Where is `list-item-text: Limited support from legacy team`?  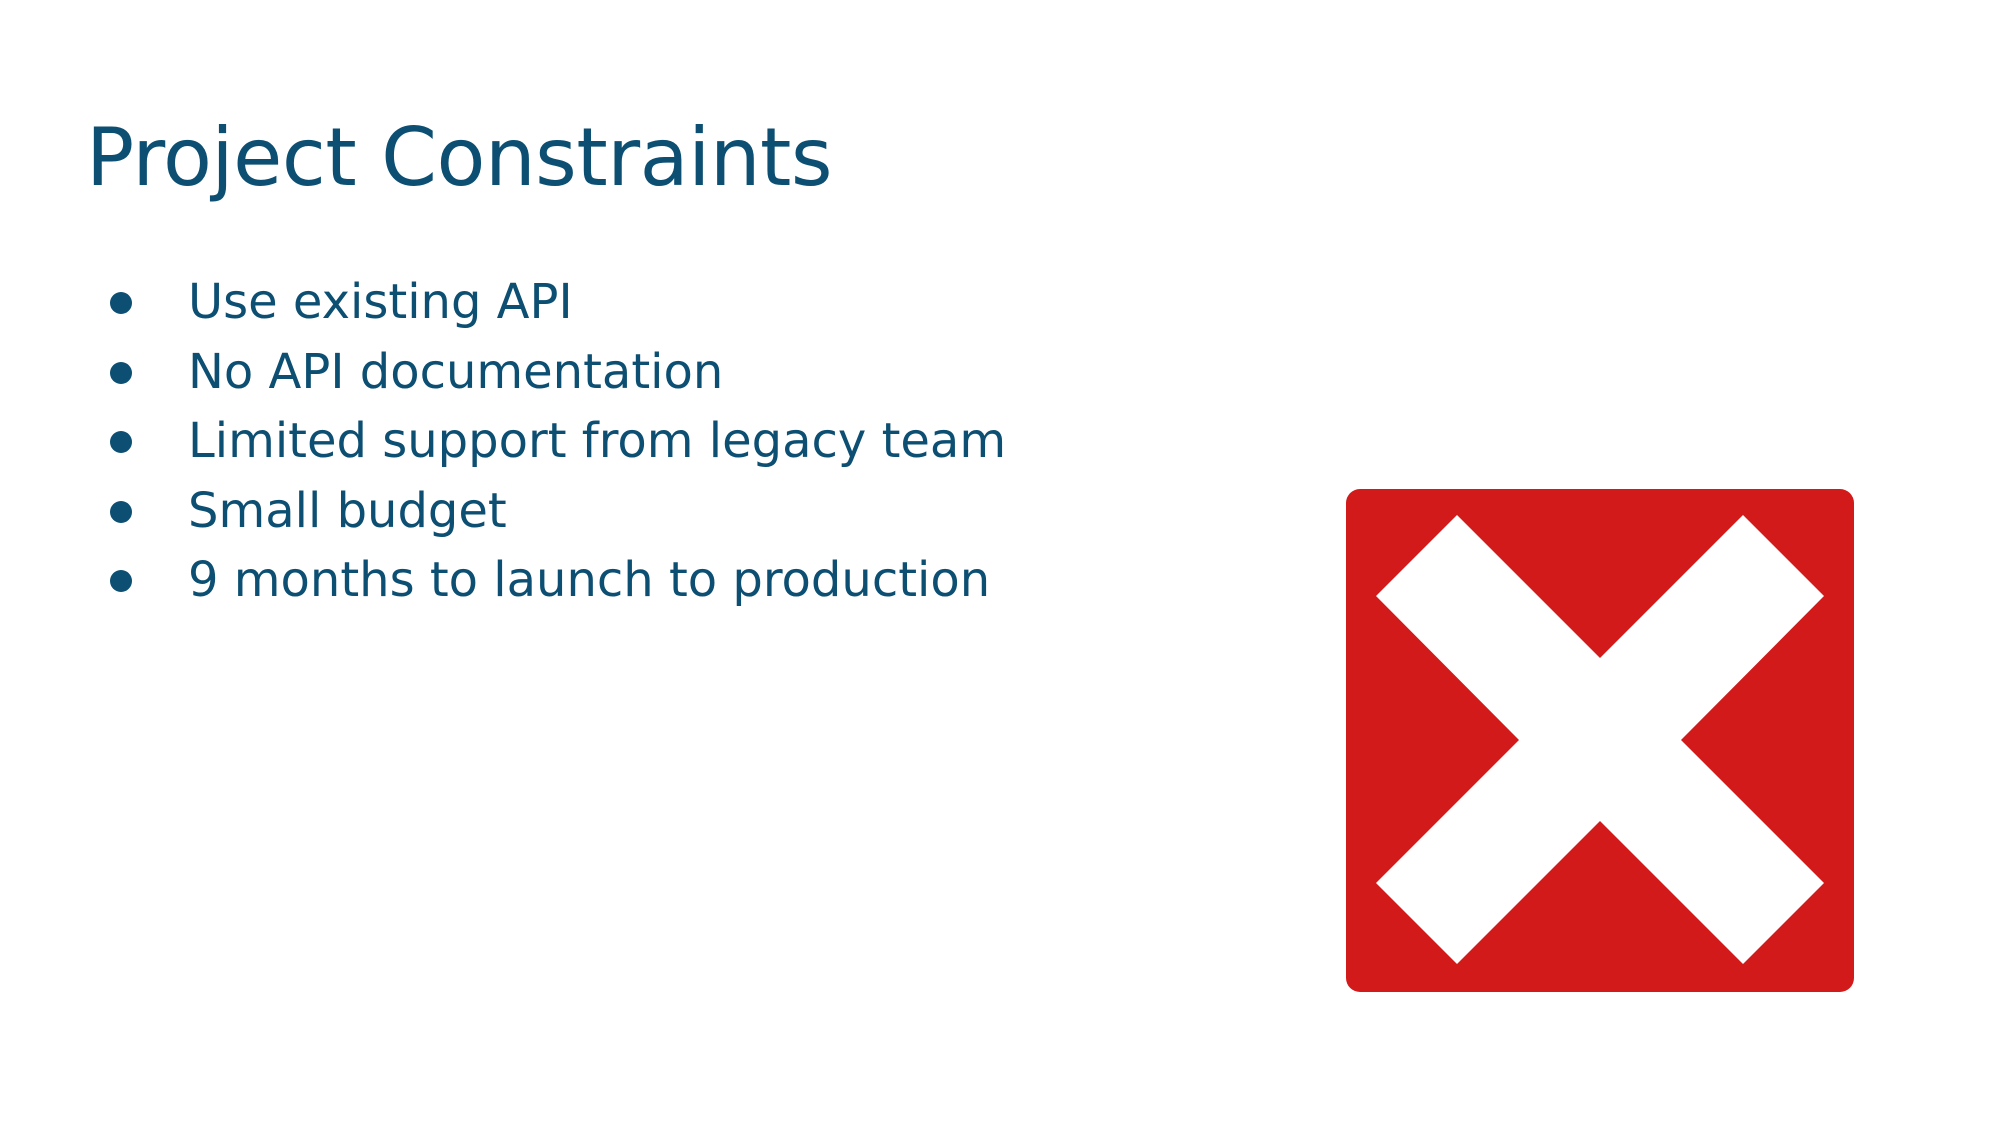
list-item-text: Limited support from legacy team is located at coordinates (597, 441).